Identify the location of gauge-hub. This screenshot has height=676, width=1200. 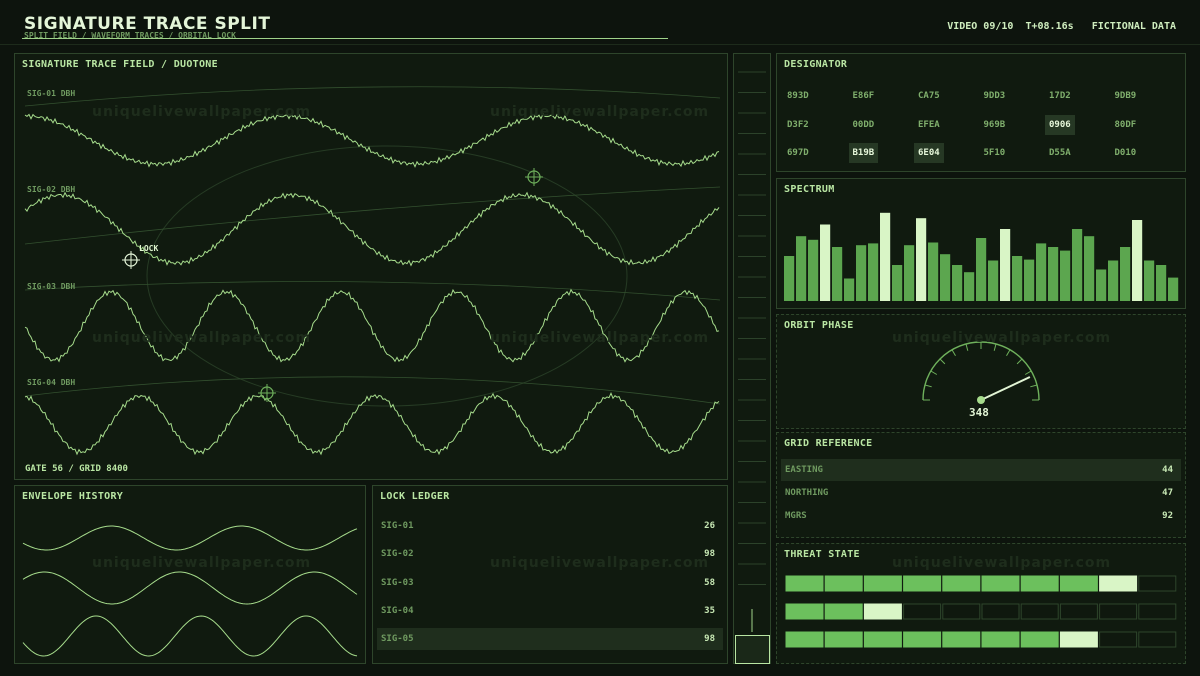
(981, 400).